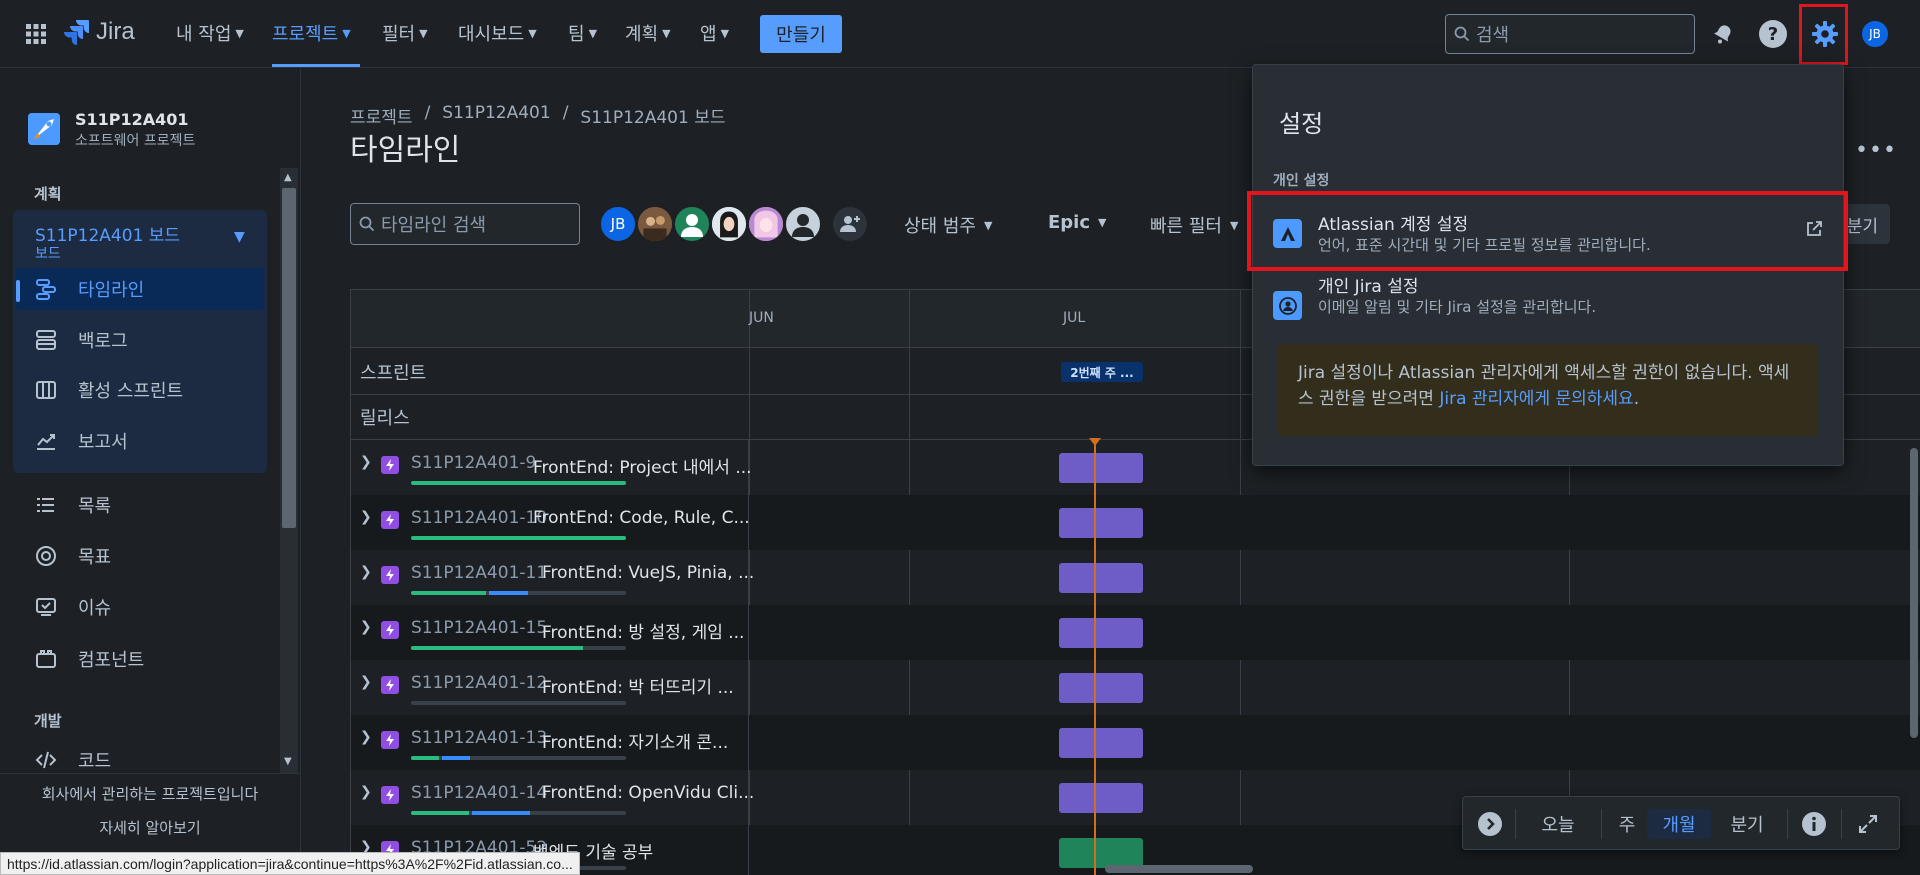 This screenshot has width=1920, height=875. Describe the element at coordinates (1490, 824) in the screenshot. I see `expand-panel-icon` at that location.